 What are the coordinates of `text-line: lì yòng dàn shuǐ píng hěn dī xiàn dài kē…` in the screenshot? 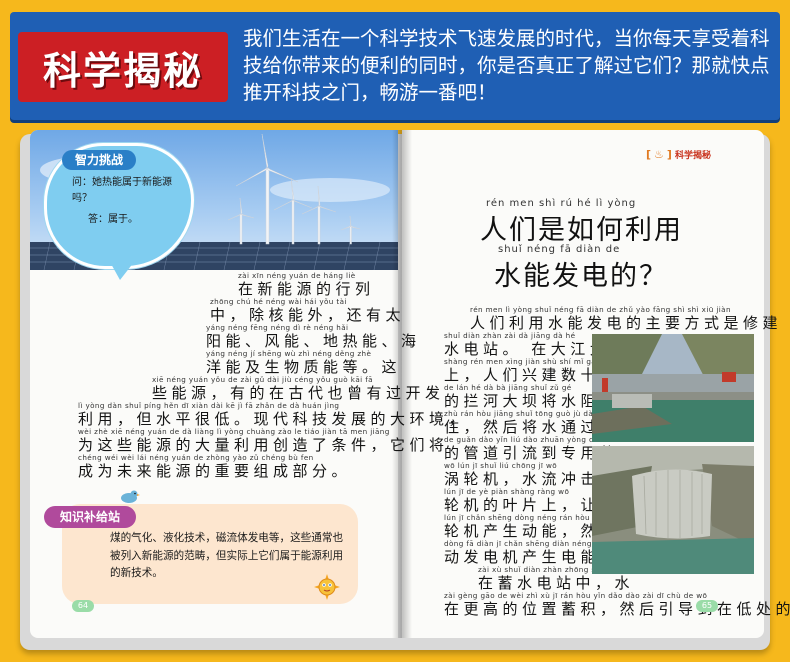 It's located at (273, 415).